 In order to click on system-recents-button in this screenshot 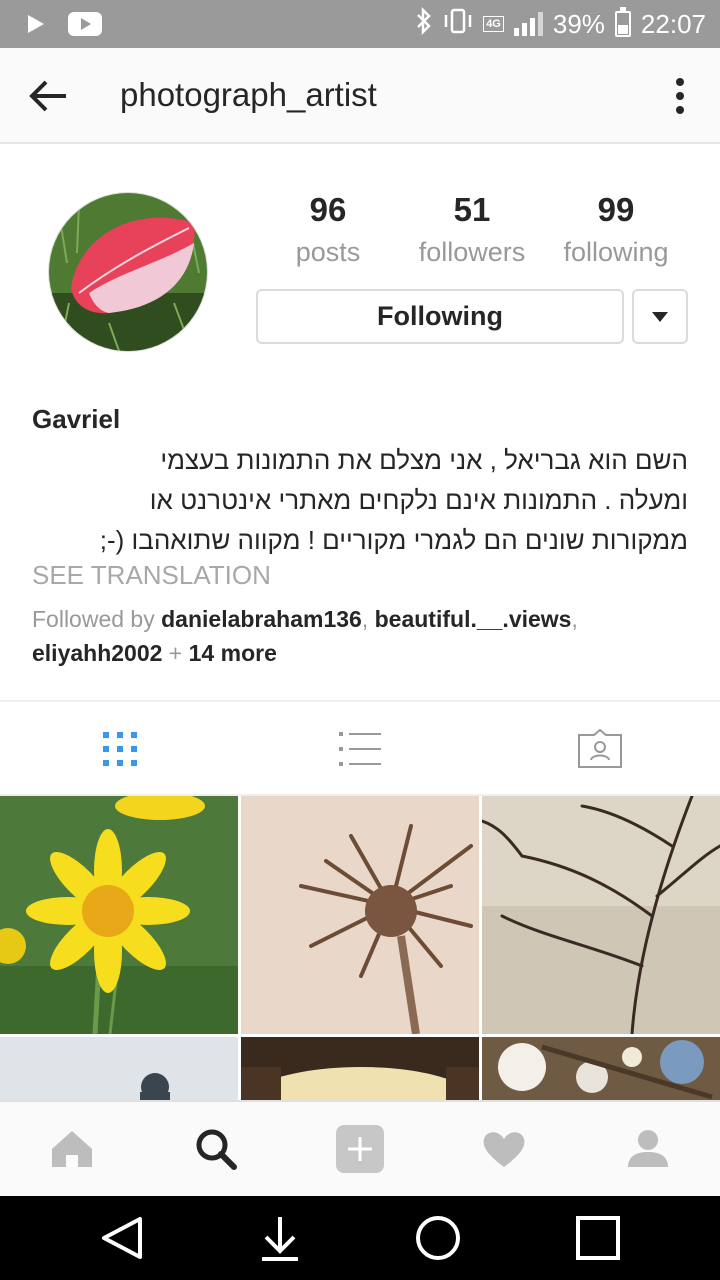, I will do `click(598, 1238)`.